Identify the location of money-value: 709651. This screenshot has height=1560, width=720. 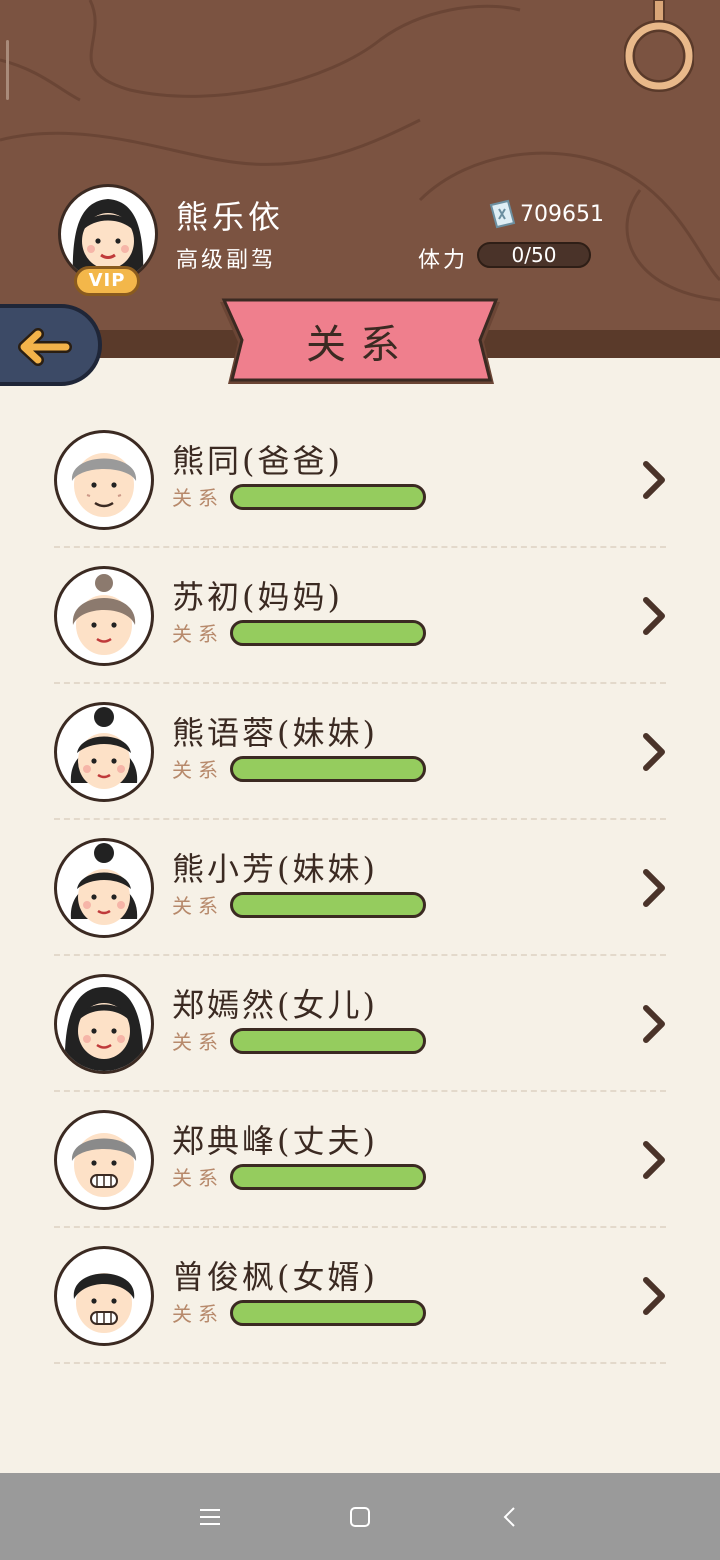
(562, 214).